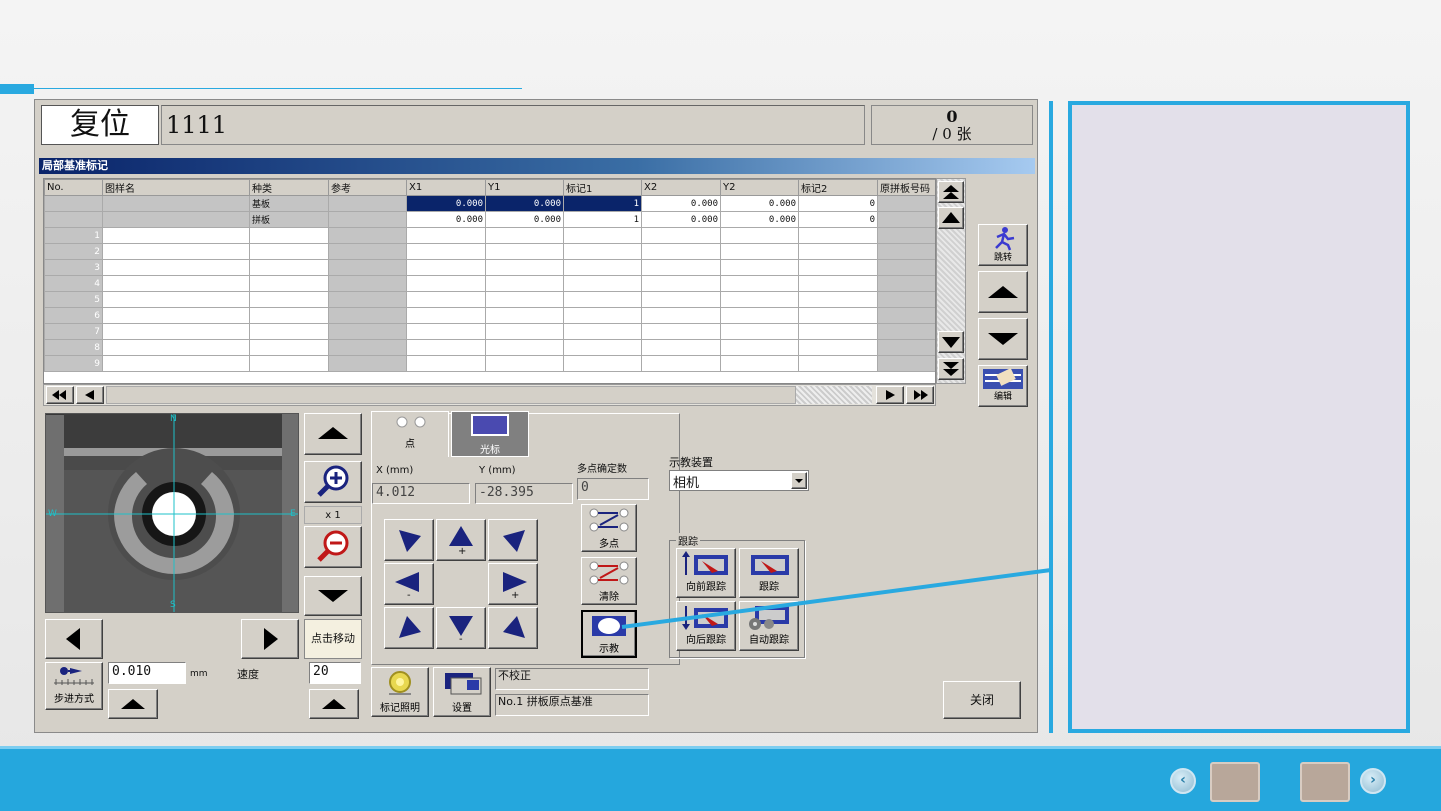  I want to click on step-unit: mm, so click(199, 674).